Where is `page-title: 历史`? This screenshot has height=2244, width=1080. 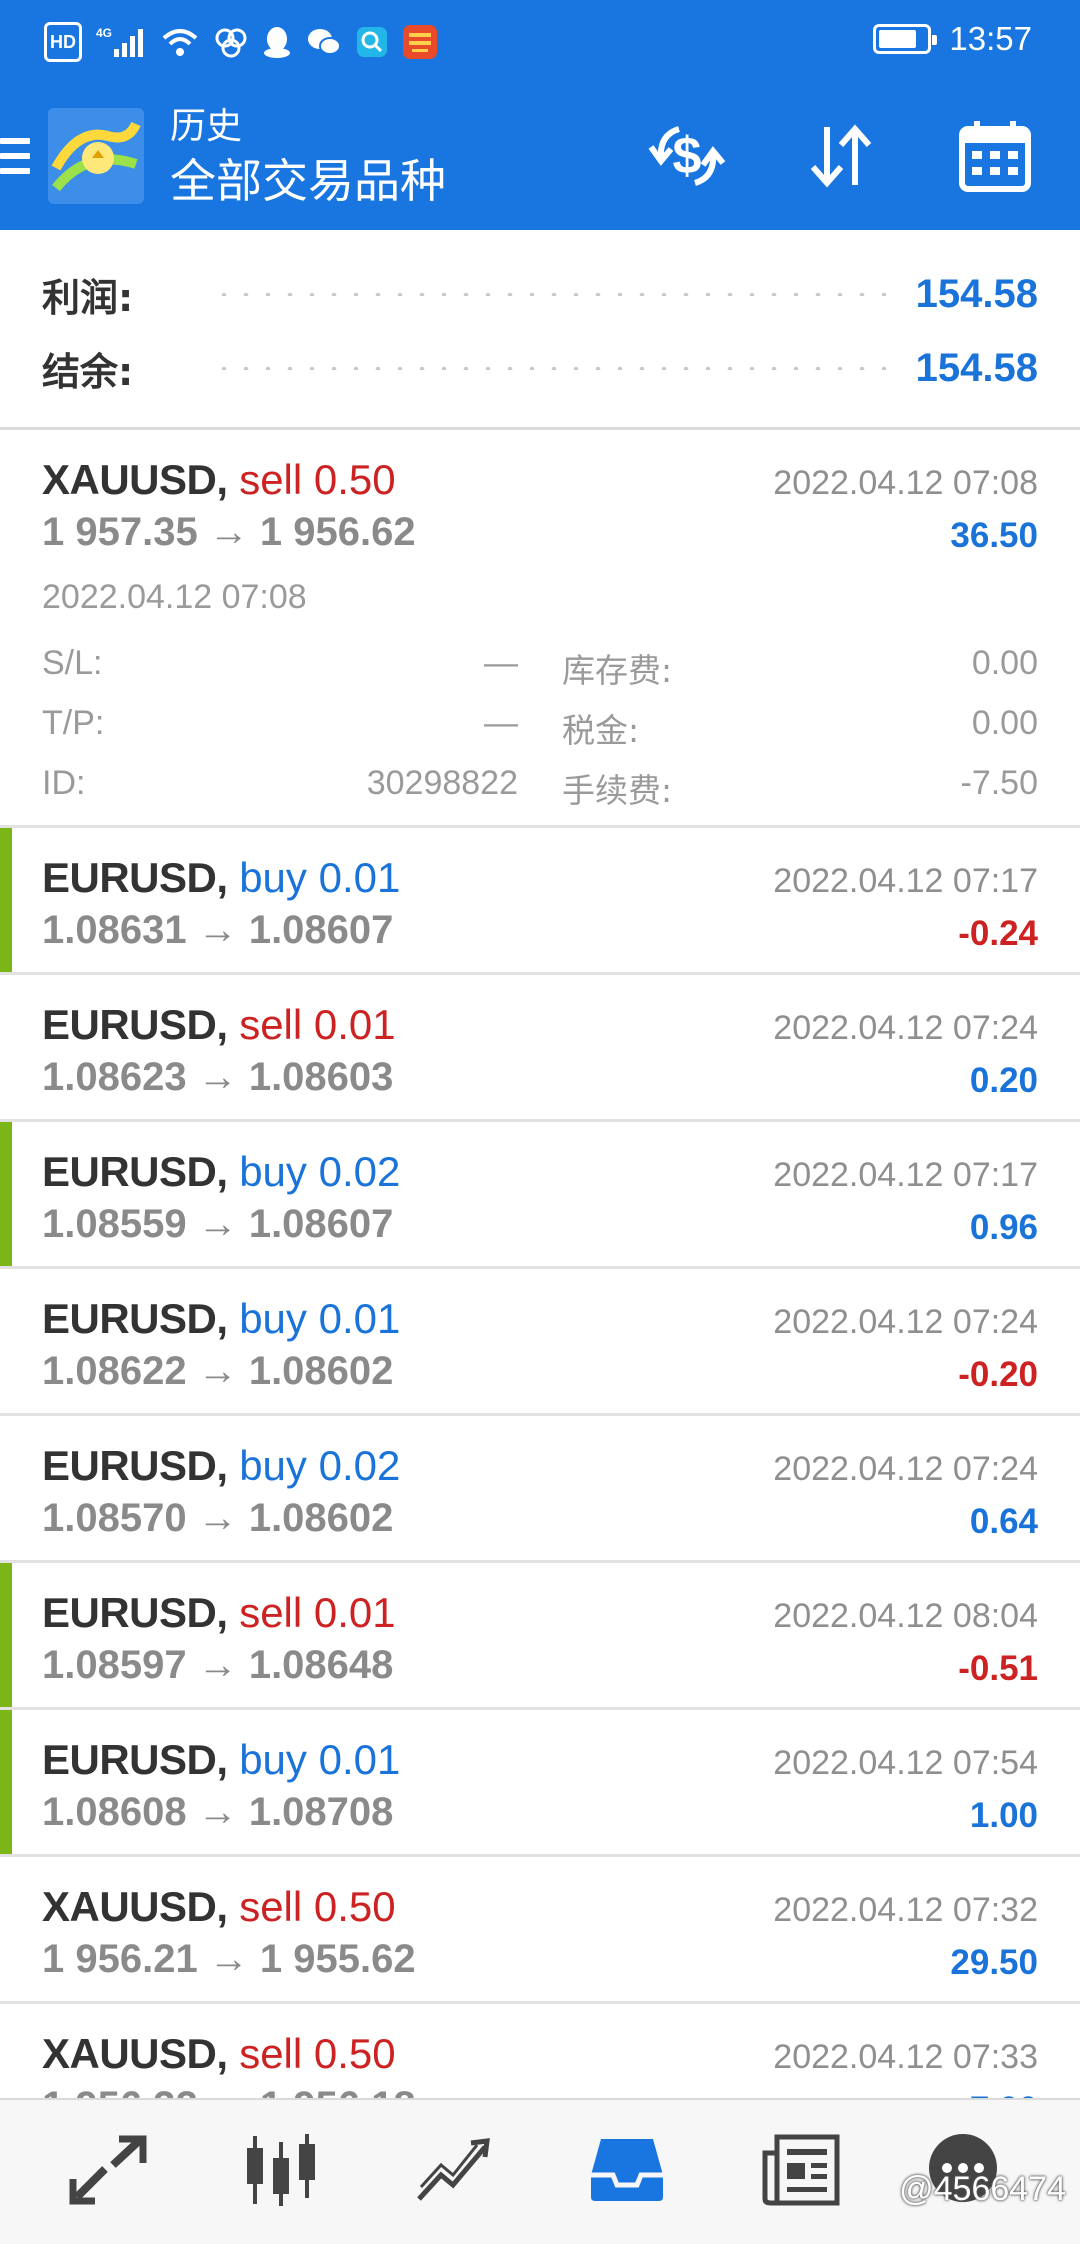 page-title: 历史 is located at coordinates (206, 126).